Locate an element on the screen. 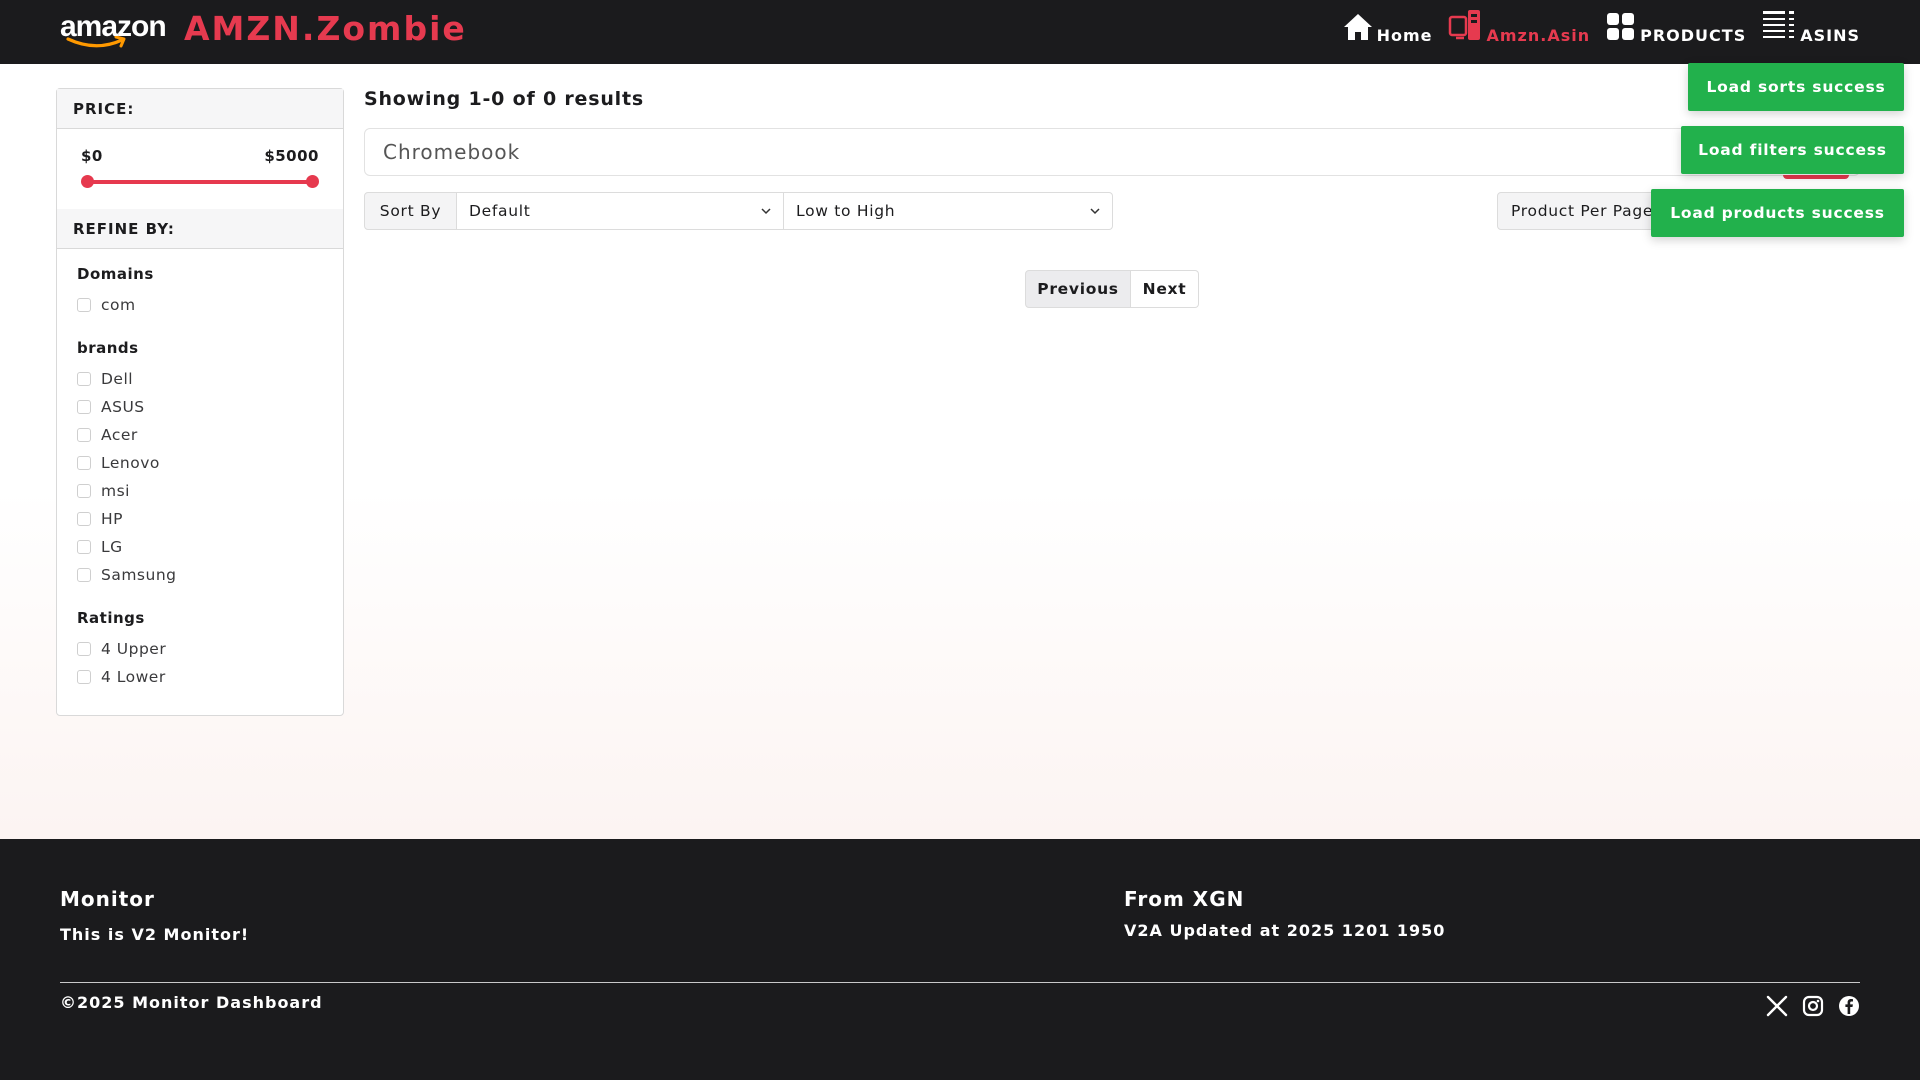 The width and height of the screenshot is (1920, 1080). list-icon is located at coordinates (1779, 28).